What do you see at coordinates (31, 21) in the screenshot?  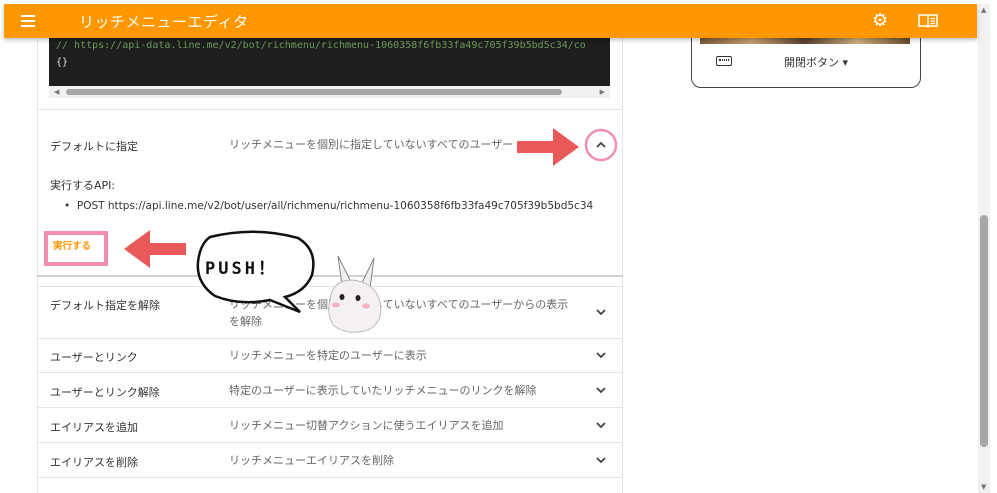 I see `menu-icon` at bounding box center [31, 21].